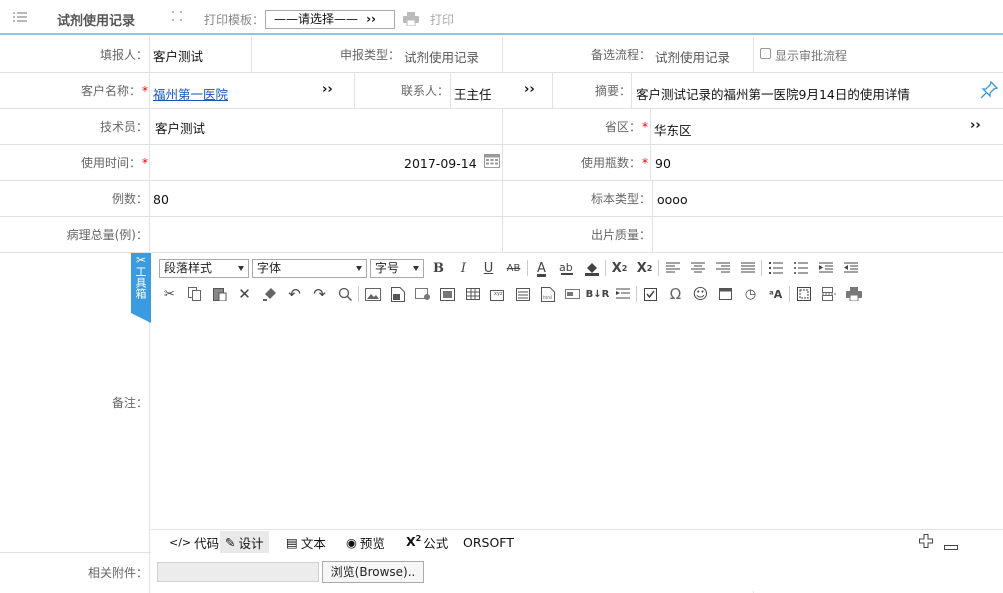 The height and width of the screenshot is (593, 1003). Describe the element at coordinates (672, 199) in the screenshot. I see `specimen-value: oooo` at that location.